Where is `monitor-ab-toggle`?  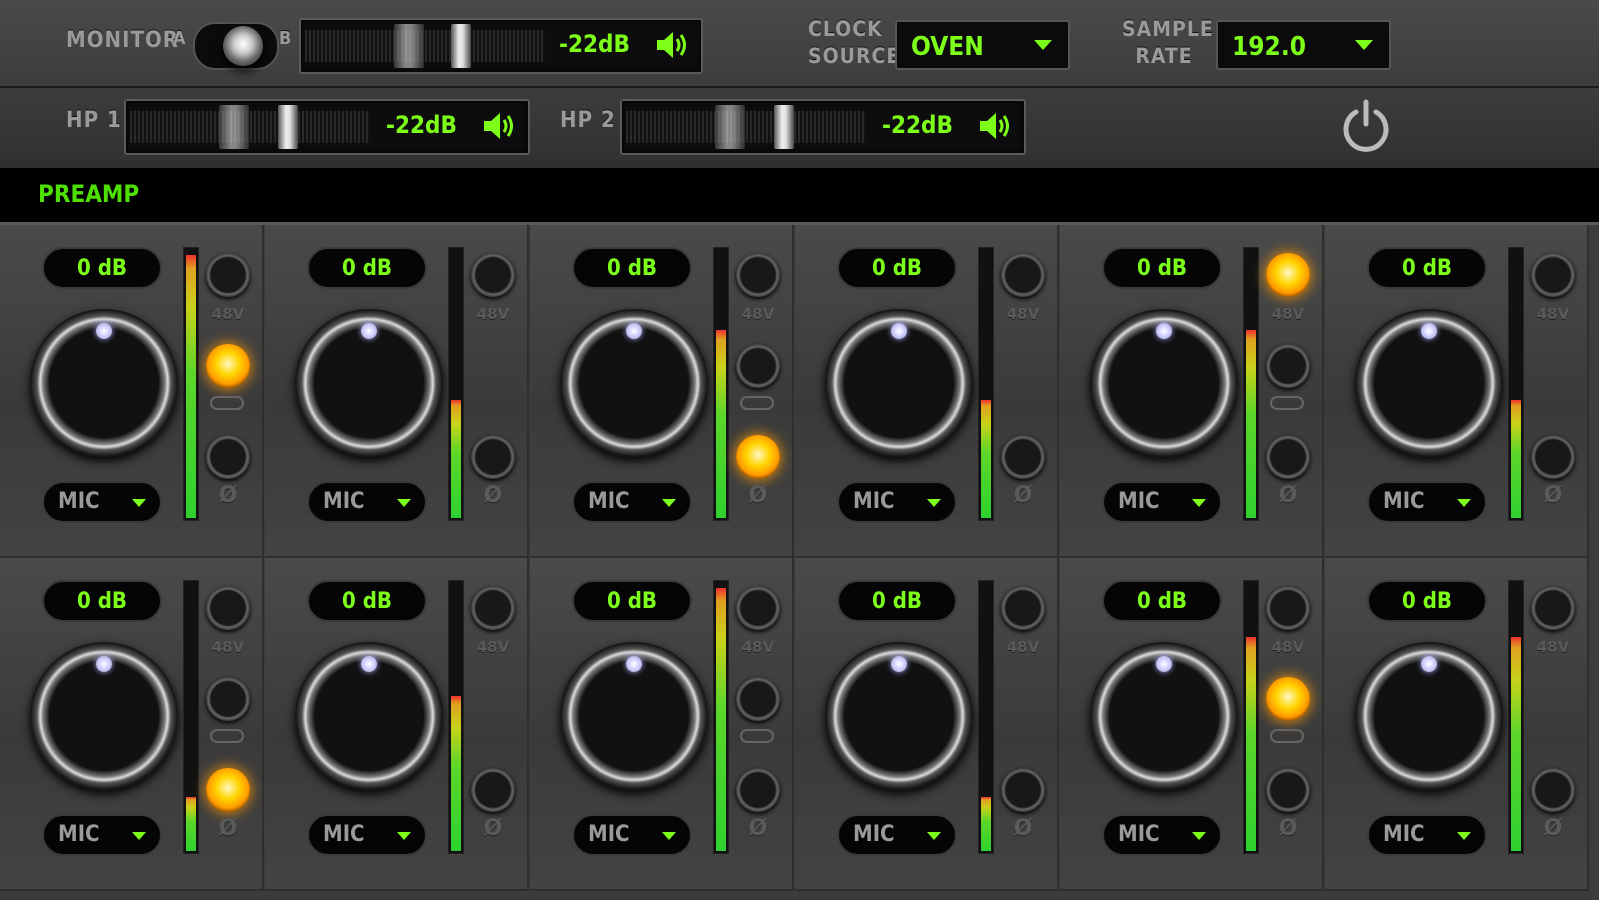 monitor-ab-toggle is located at coordinates (236, 46).